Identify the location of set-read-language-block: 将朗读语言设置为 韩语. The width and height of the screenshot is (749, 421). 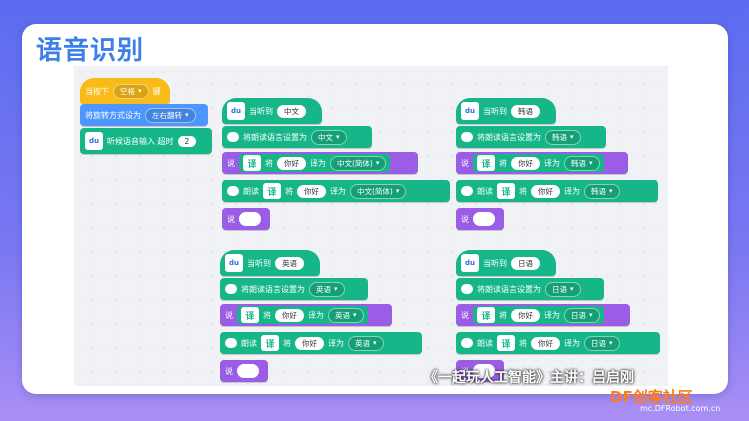
(531, 137).